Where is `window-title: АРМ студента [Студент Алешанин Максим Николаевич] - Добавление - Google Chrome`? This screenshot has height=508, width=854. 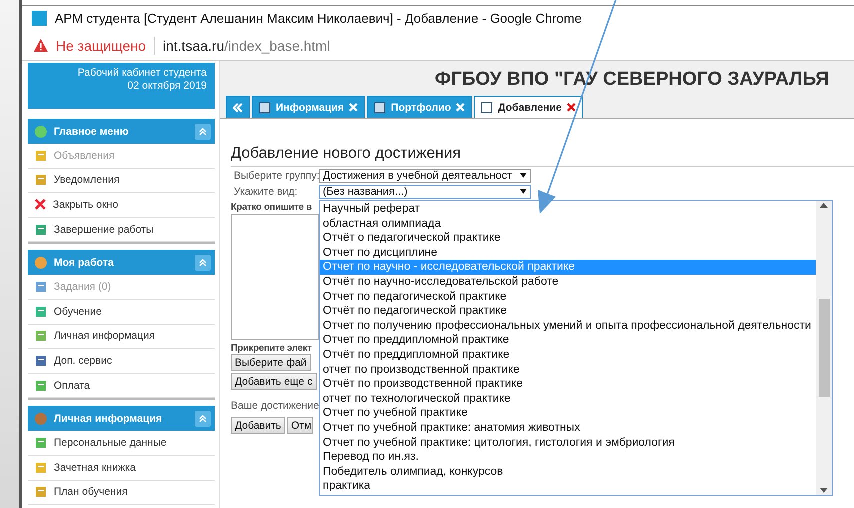 window-title: АРМ студента [Студент Алешанин Максим Николаевич] - Добавление - Google Chrome is located at coordinates (318, 18).